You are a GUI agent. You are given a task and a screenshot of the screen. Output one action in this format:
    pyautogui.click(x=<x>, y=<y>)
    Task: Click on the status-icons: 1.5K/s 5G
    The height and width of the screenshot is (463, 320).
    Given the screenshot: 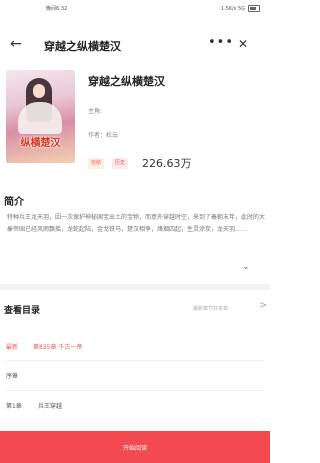 What is the action you would take?
    pyautogui.click(x=240, y=8)
    